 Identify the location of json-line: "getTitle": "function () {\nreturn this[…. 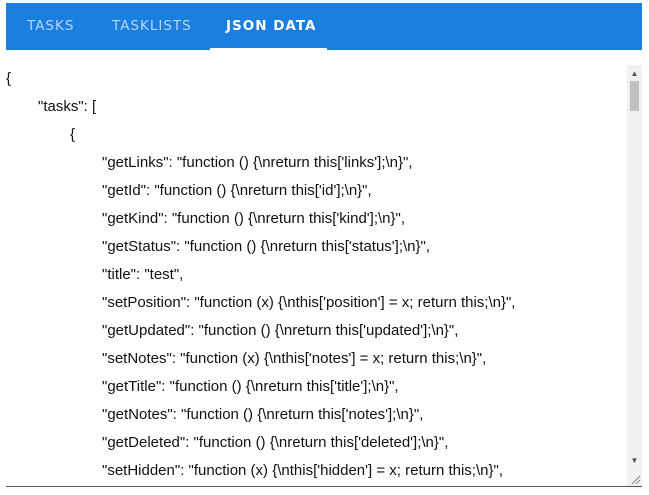
(250, 386).